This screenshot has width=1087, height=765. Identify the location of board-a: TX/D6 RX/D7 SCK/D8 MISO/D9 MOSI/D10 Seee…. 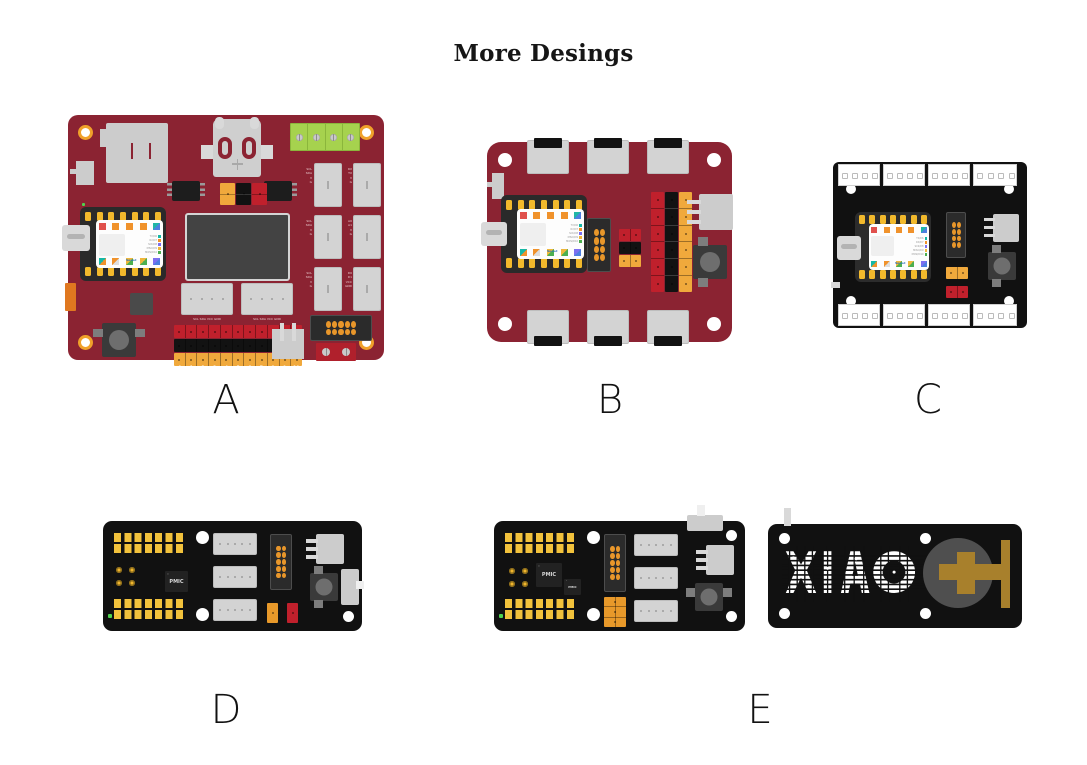
(223, 243).